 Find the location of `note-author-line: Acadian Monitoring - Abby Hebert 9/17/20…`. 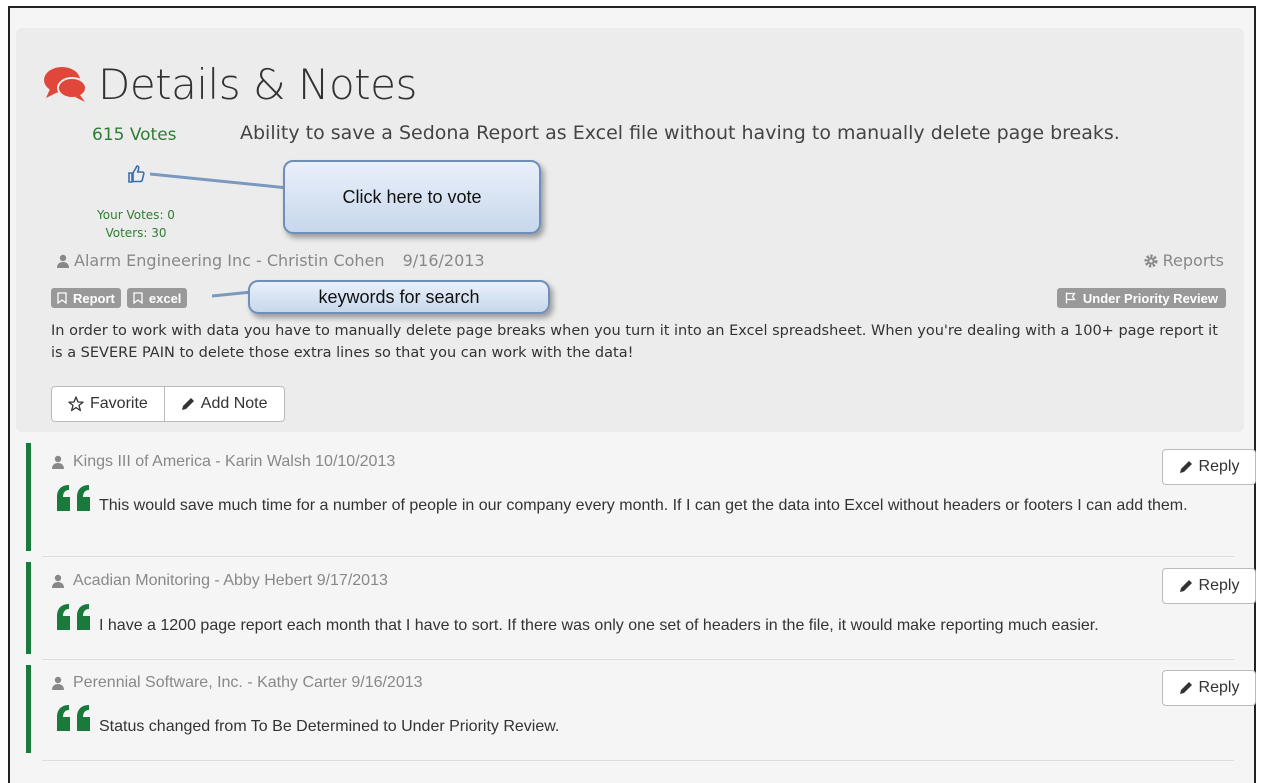

note-author-line: Acadian Monitoring - Abby Hebert 9/17/20… is located at coordinates (230, 580).